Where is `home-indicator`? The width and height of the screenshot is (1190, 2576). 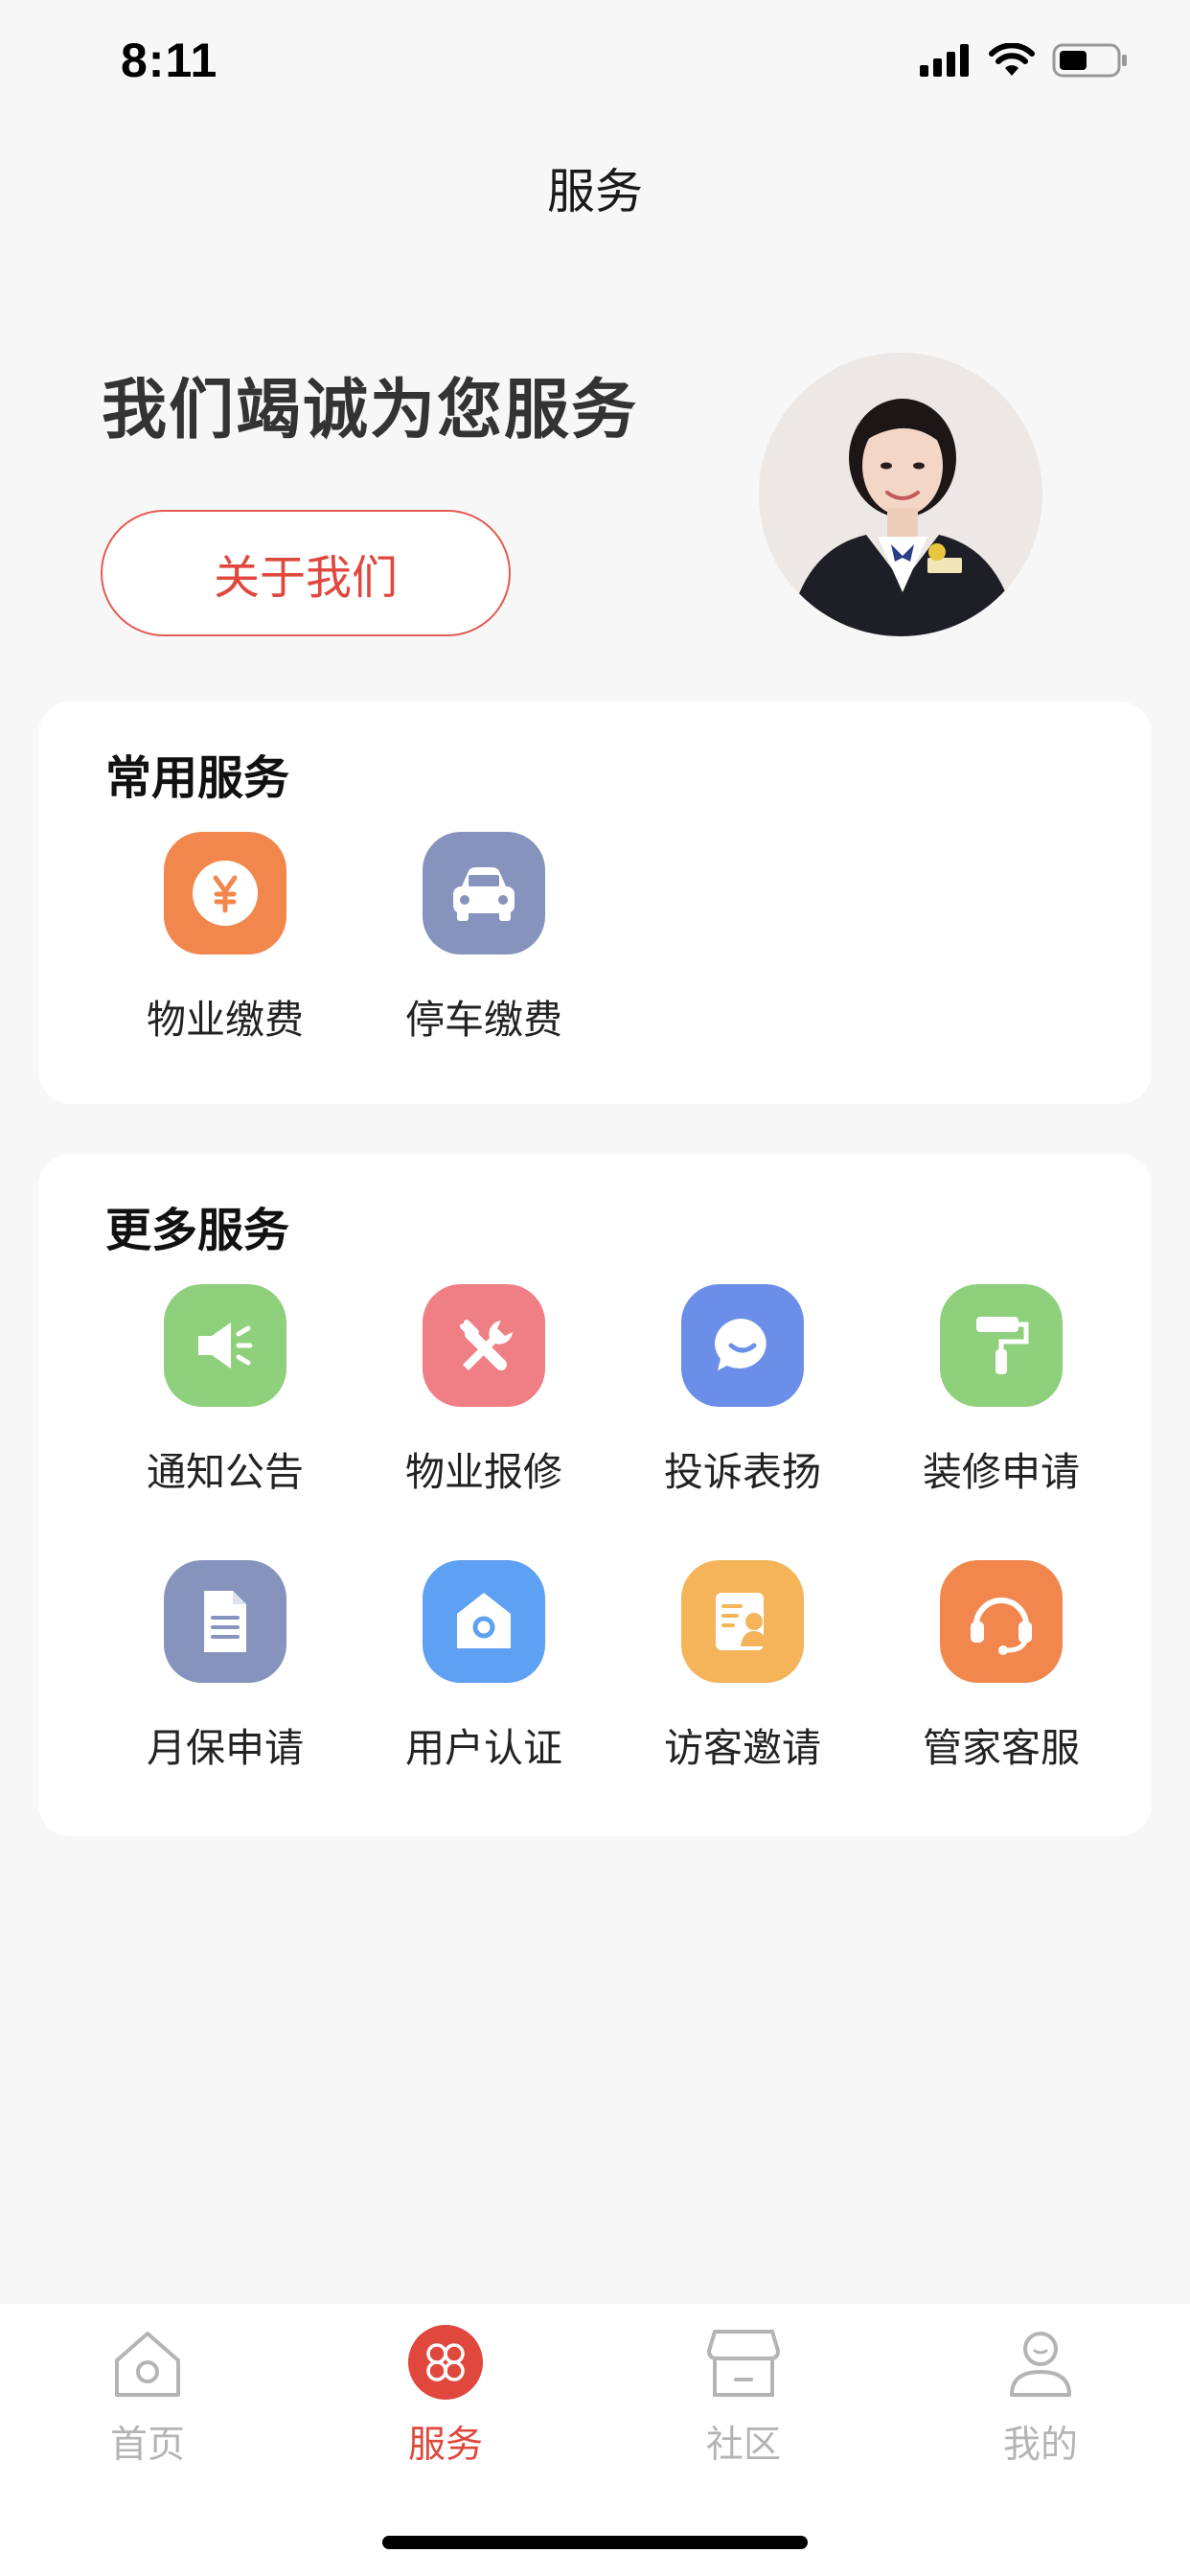 home-indicator is located at coordinates (595, 2542).